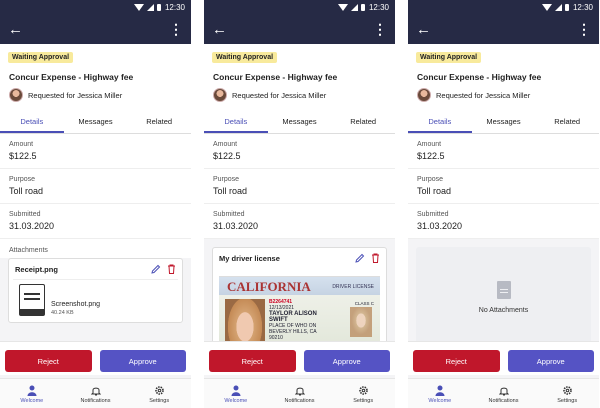 The height and width of the screenshot is (408, 600). What do you see at coordinates (249, 258) in the screenshot?
I see `attachment-title: My driver license` at bounding box center [249, 258].